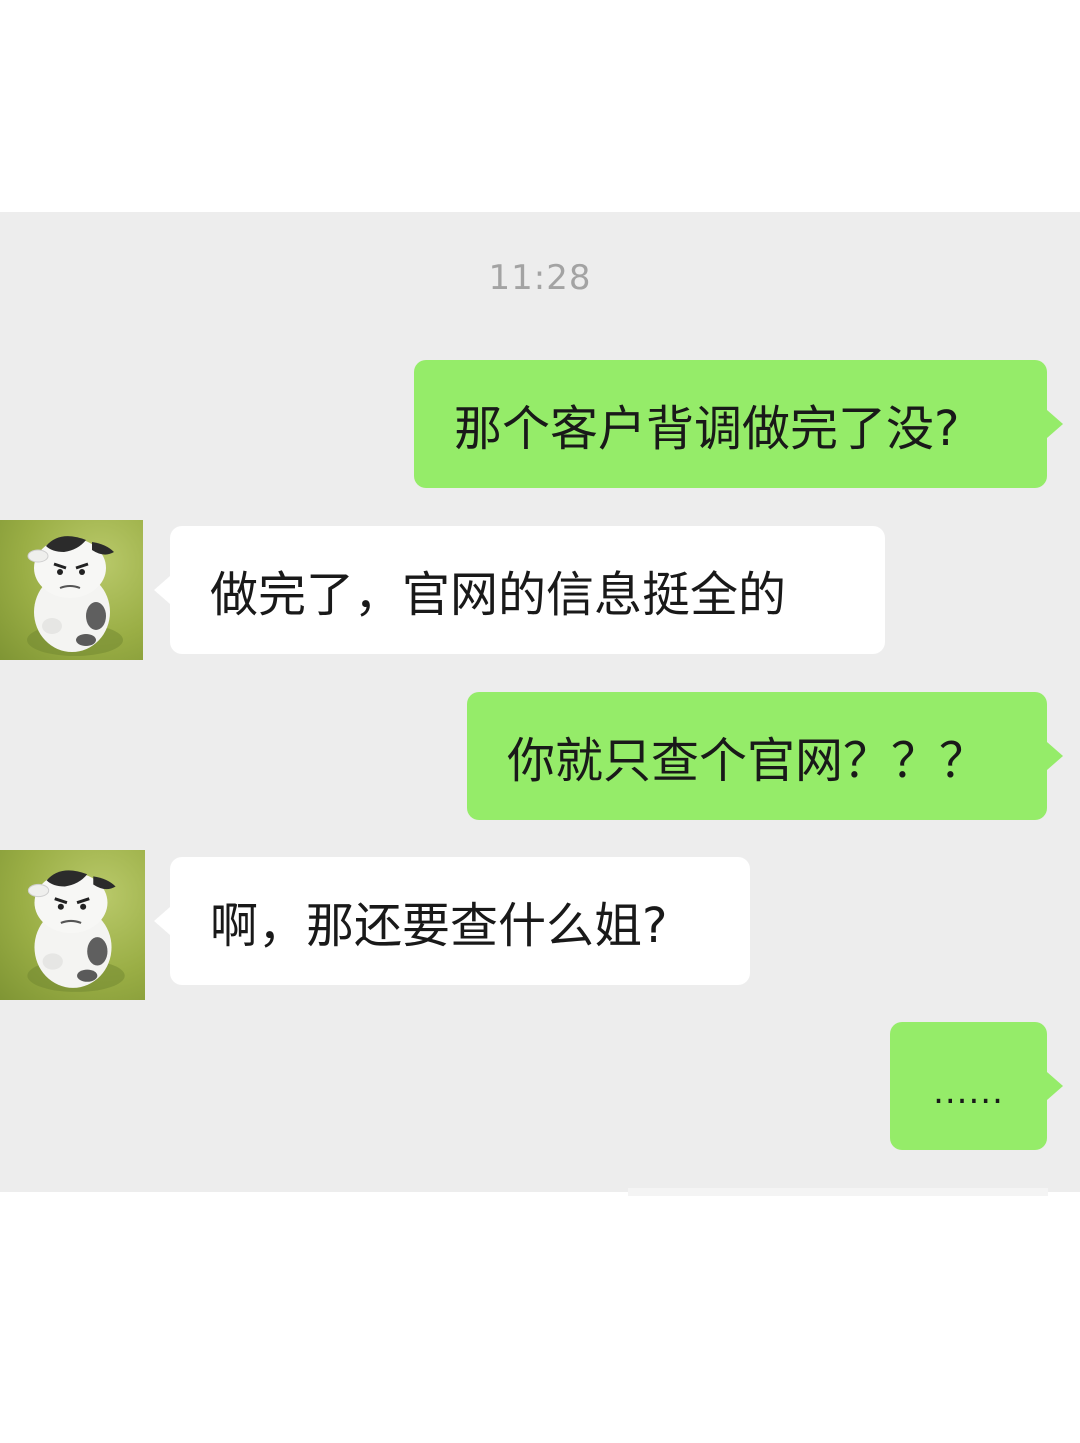  What do you see at coordinates (439, 926) in the screenshot?
I see `message-text: 啊，那还要查什么姐?` at bounding box center [439, 926].